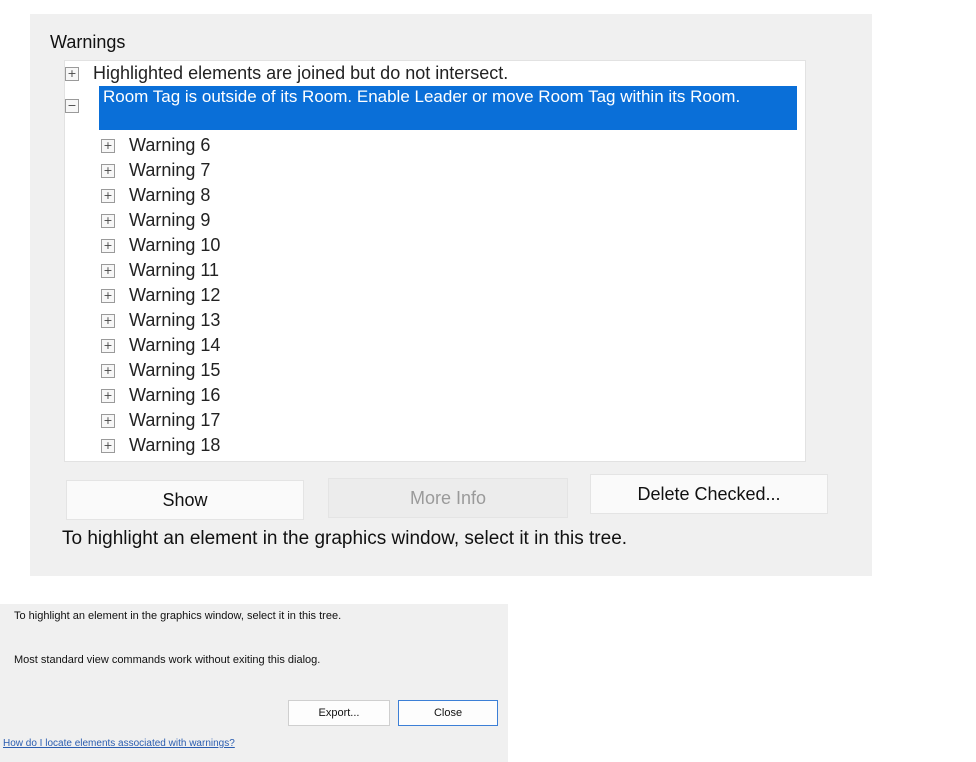 This screenshot has height=762, width=976. I want to click on warning-label: Warning 13, so click(175, 320).